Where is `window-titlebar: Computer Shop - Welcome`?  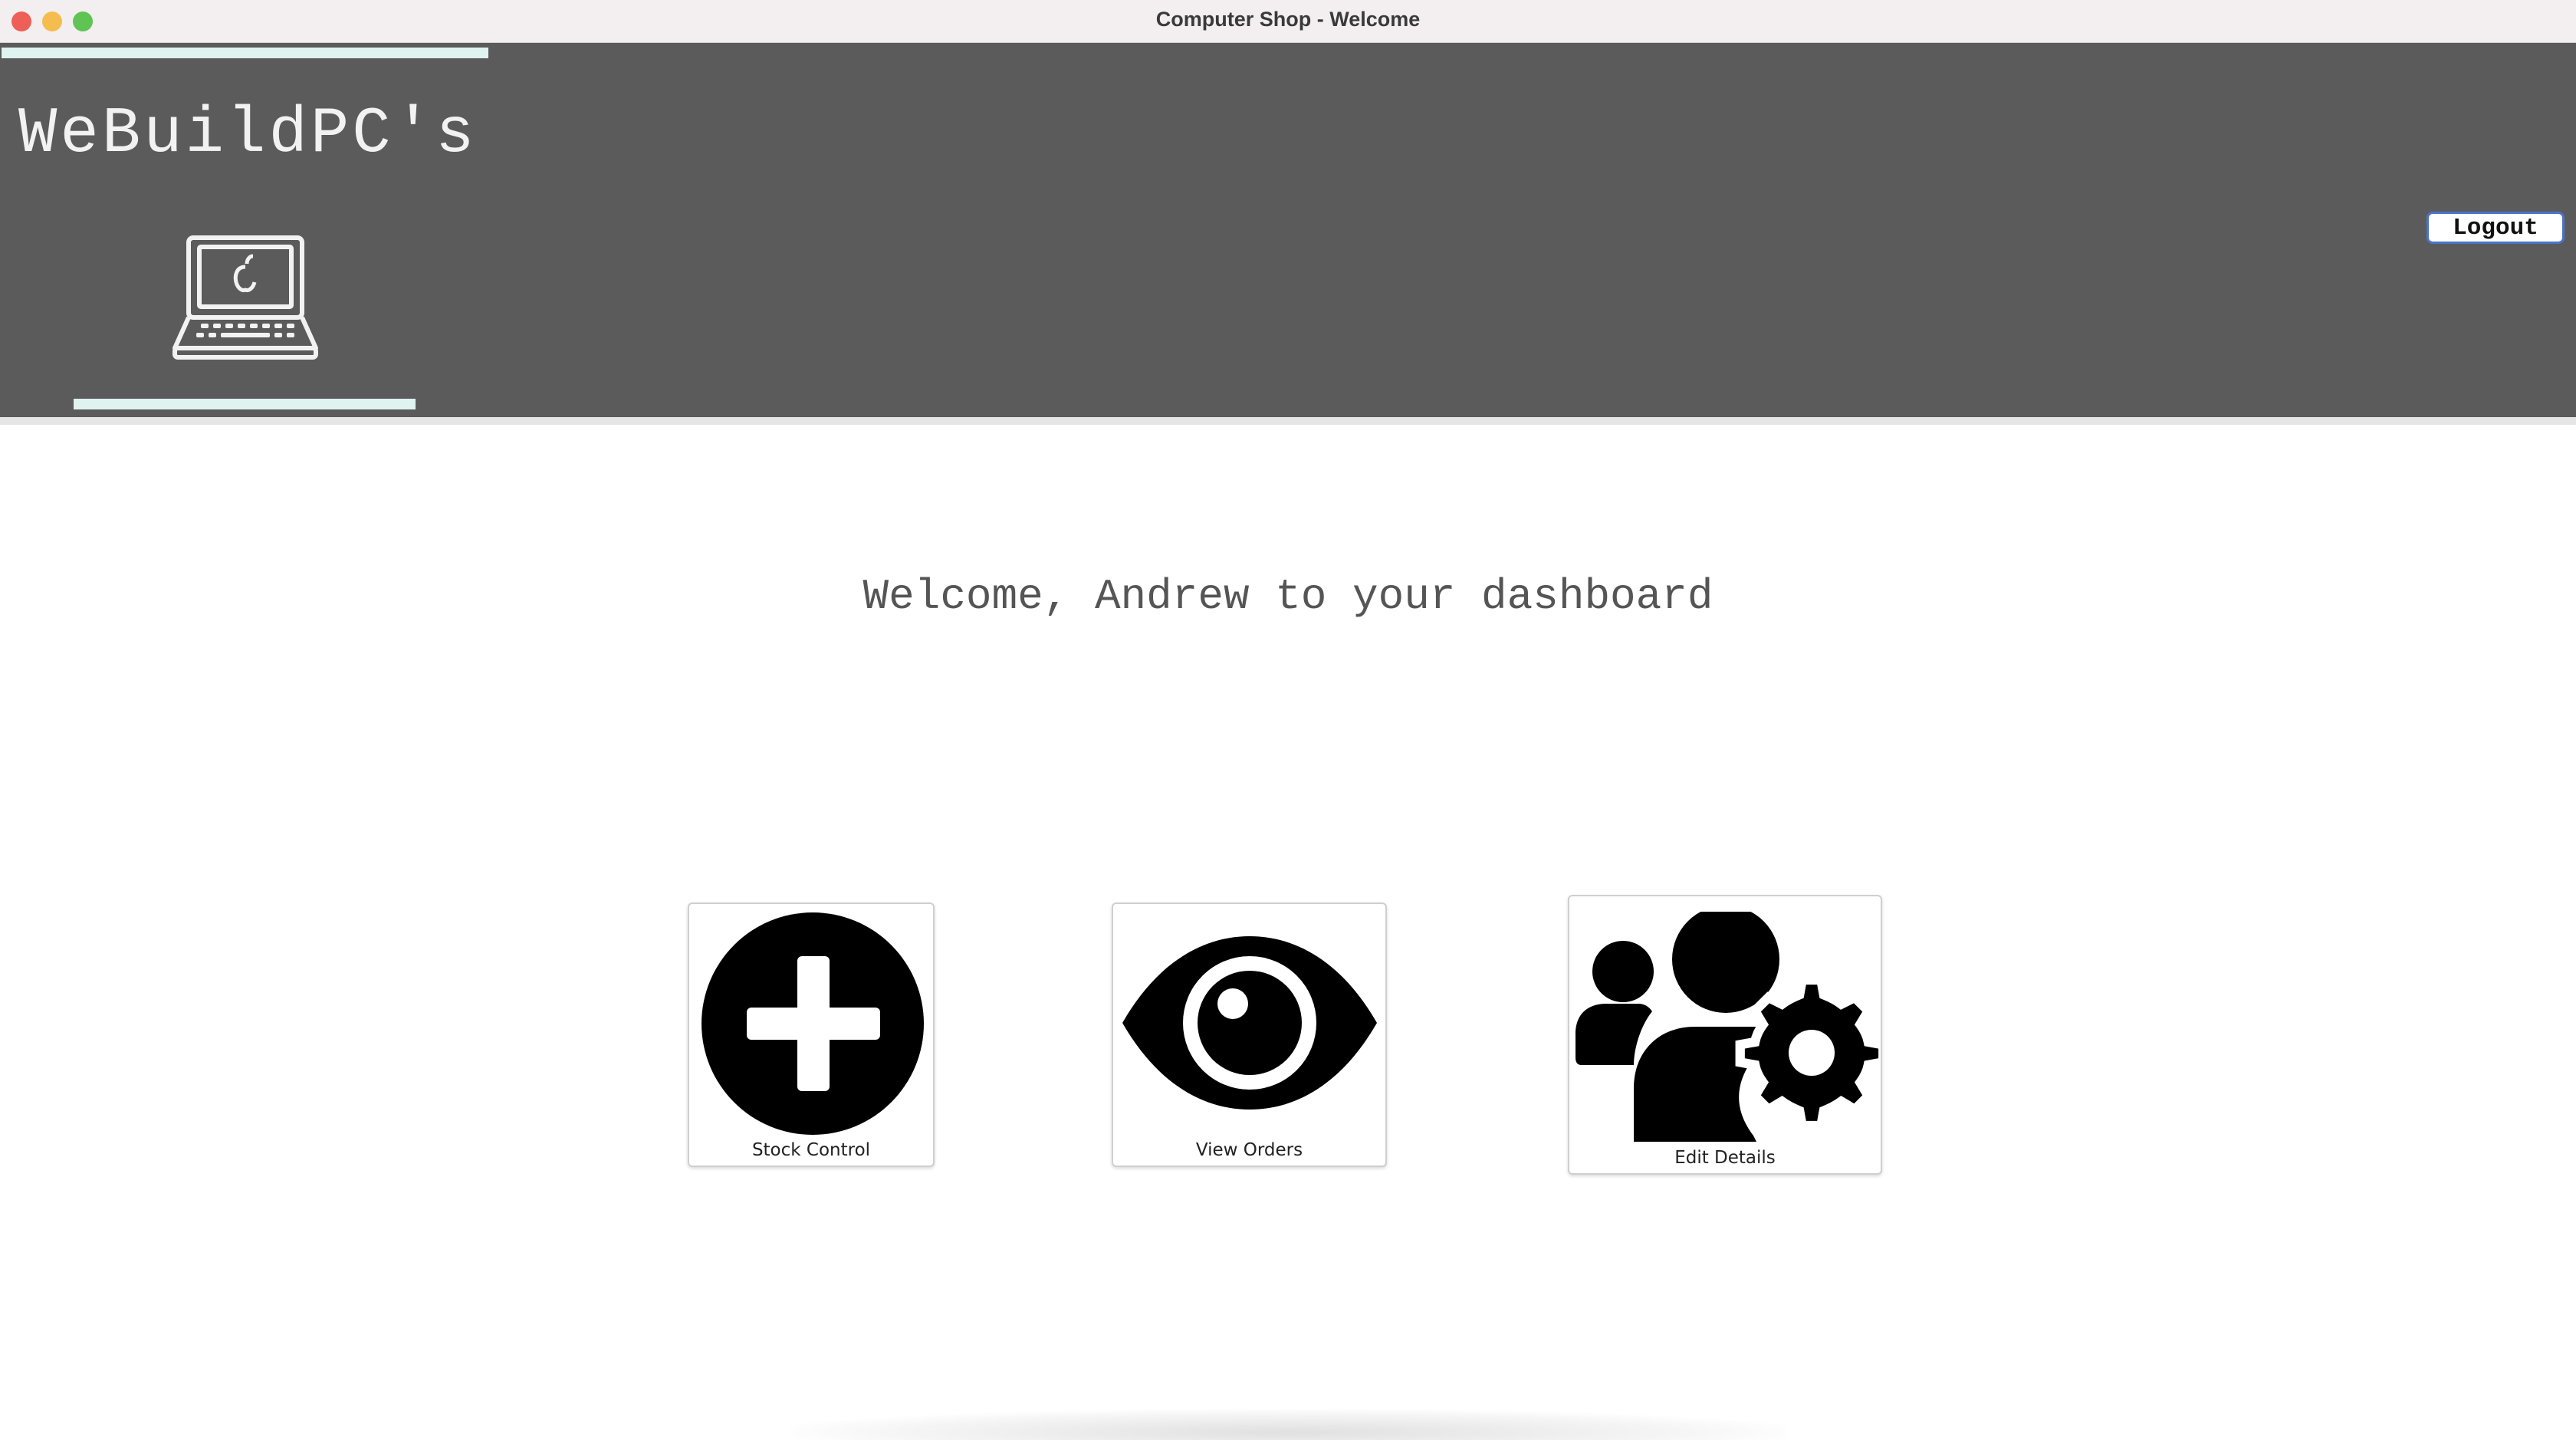 window-titlebar: Computer Shop - Welcome is located at coordinates (1288, 21).